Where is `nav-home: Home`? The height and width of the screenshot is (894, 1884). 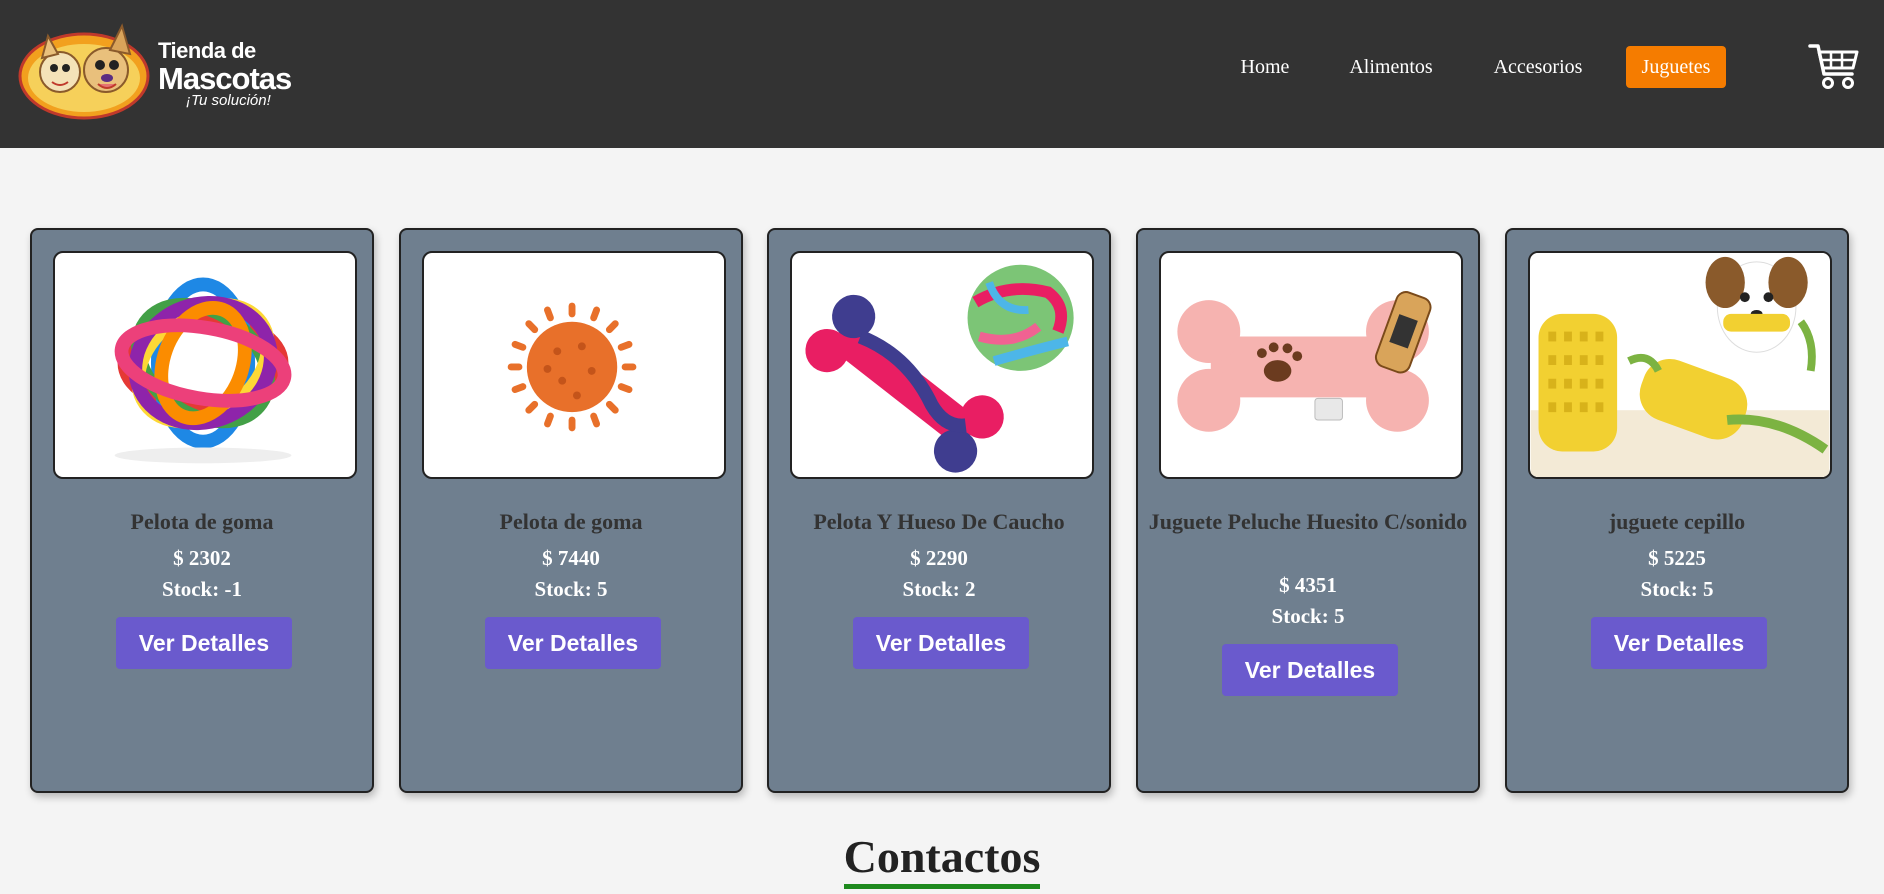 nav-home: Home is located at coordinates (1265, 67).